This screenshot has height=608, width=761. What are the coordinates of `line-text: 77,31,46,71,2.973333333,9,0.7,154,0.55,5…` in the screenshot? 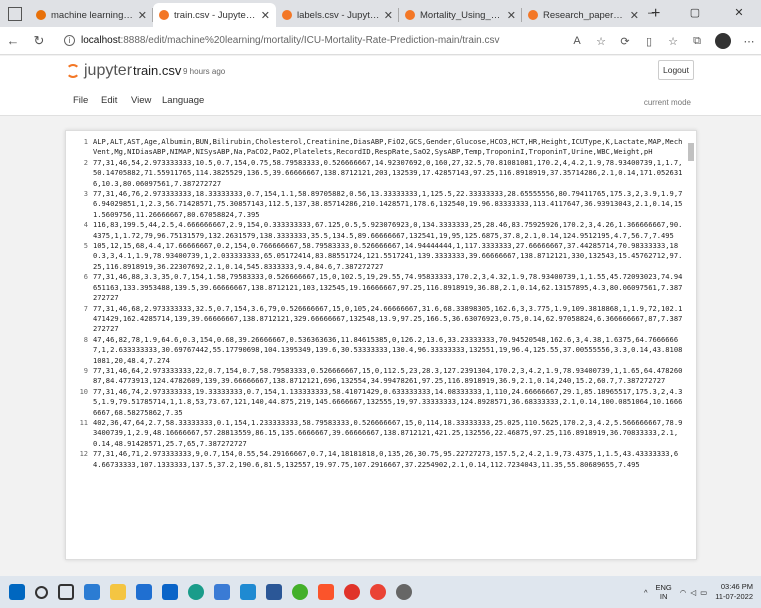 It's located at (386, 459).